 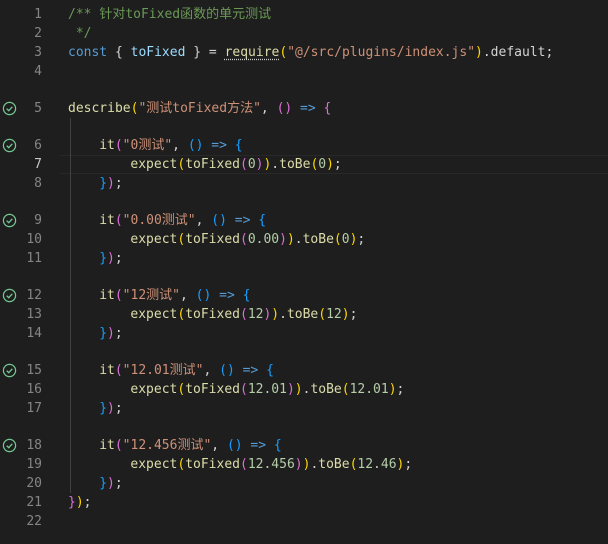 What do you see at coordinates (304, 295) in the screenshot?
I see `code-line: 12 it("12测试", () => {` at bounding box center [304, 295].